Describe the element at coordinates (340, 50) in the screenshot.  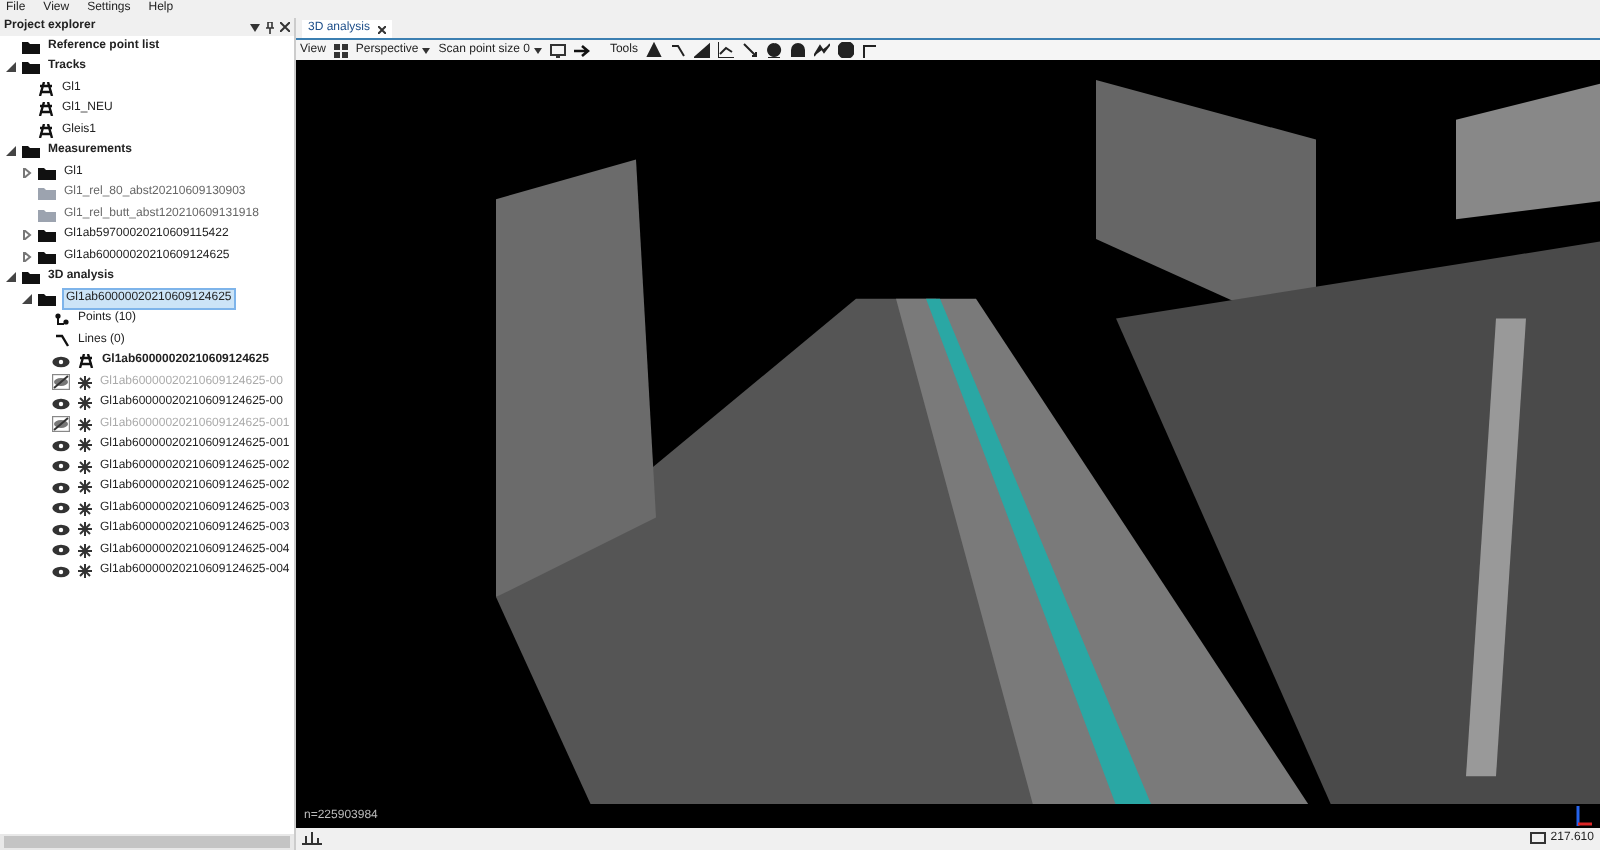
I see `grid-icon` at that location.